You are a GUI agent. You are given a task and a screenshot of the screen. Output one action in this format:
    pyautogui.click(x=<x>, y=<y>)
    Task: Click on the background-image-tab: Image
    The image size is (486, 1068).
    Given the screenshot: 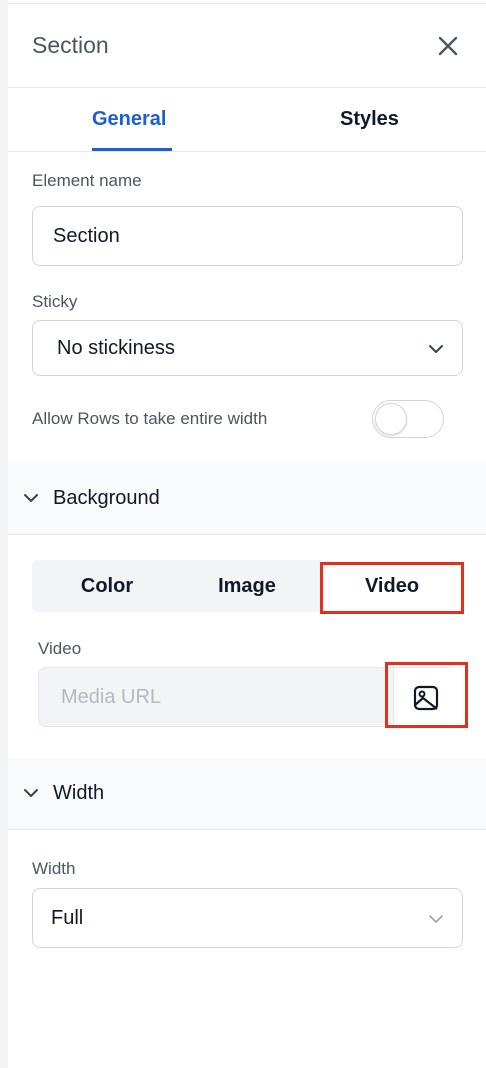 What is the action you would take?
    pyautogui.click(x=247, y=586)
    